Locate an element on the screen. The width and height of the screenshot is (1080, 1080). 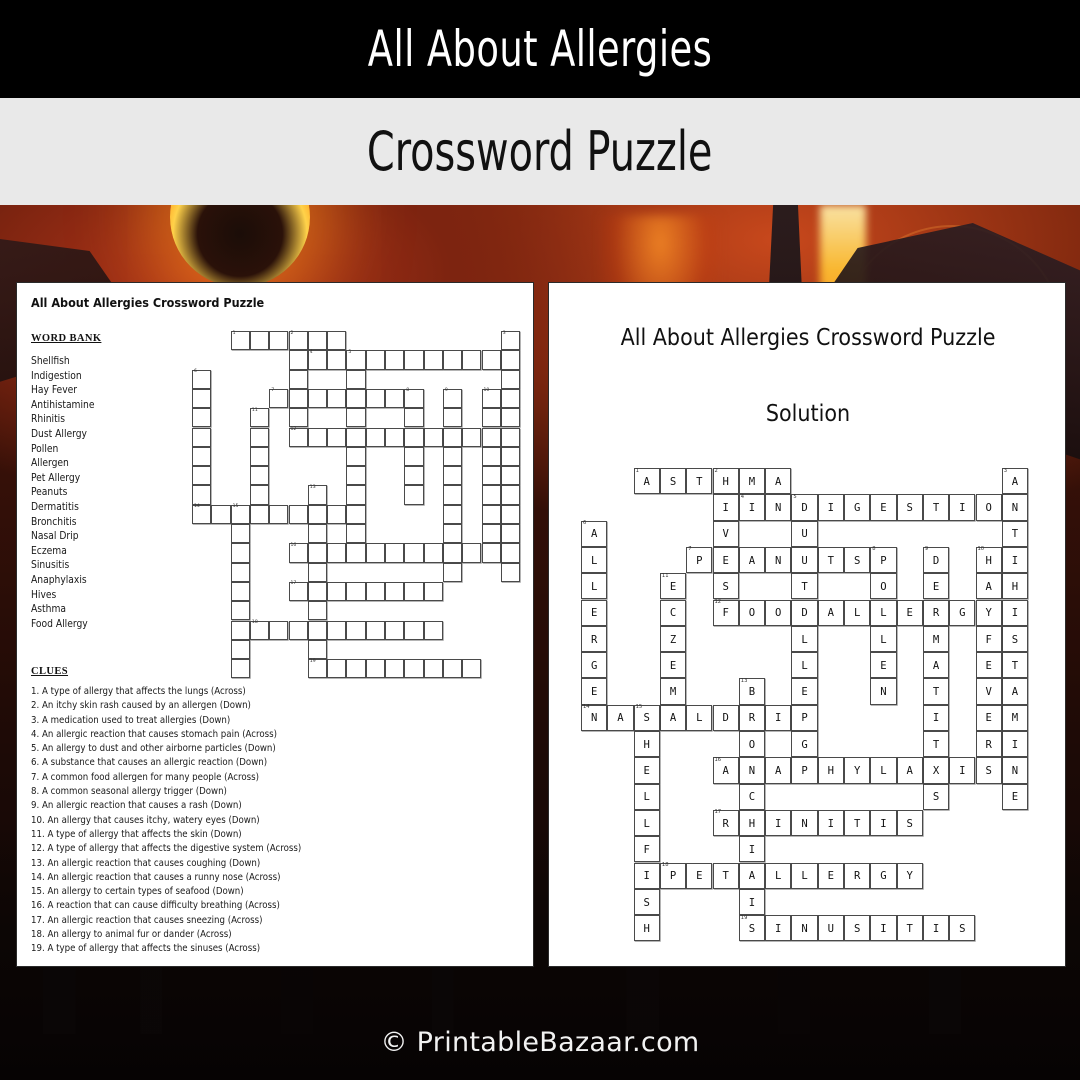
crossword-cell: O is located at coordinates (752, 744).